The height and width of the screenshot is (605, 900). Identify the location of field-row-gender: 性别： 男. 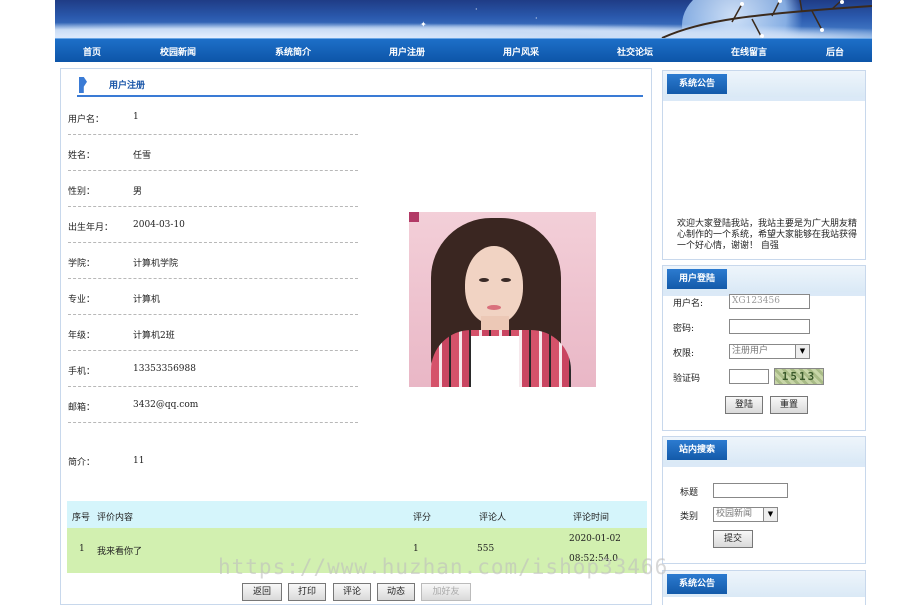
(213, 193).